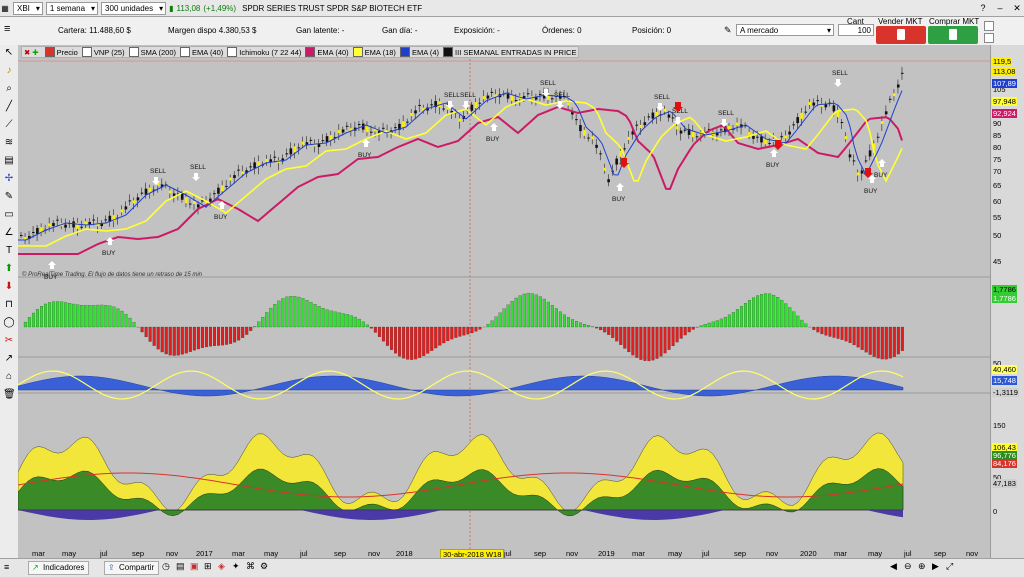 This screenshot has height=577, width=1024. What do you see at coordinates (133, 8) in the screenshot?
I see `units-select: 300 unidades` at bounding box center [133, 8].